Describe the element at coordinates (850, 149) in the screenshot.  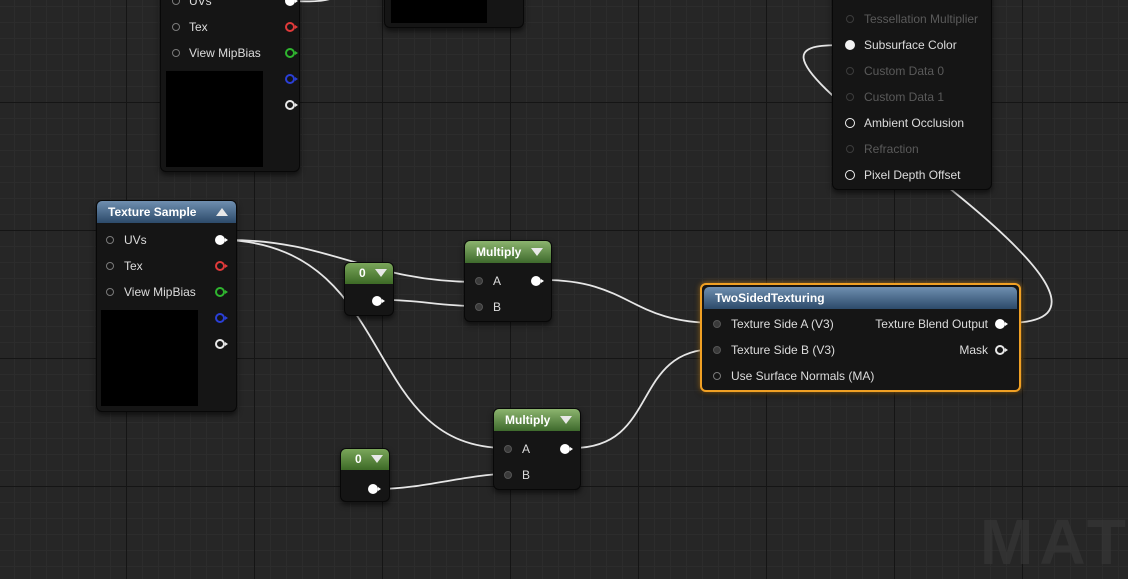
I see `refraction-input-pin` at that location.